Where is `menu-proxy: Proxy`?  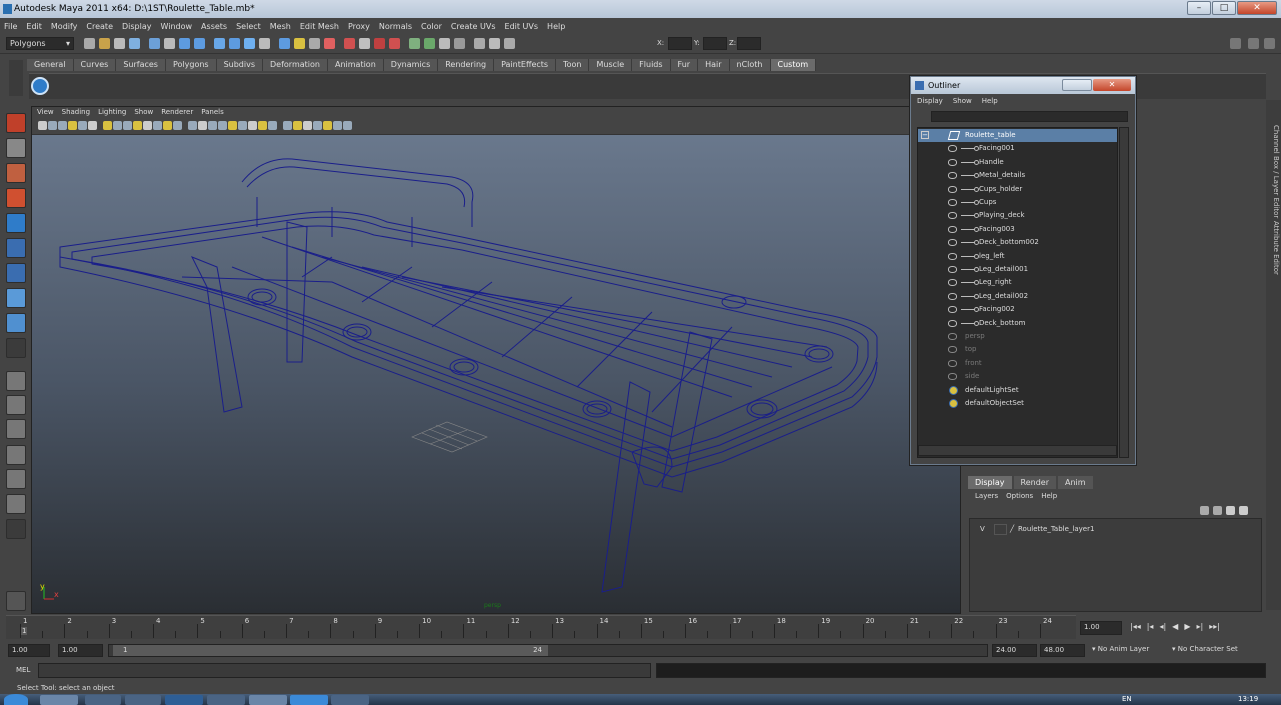 menu-proxy: Proxy is located at coordinates (359, 26).